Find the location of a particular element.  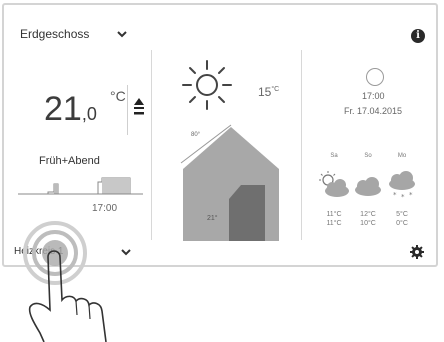

room-label: Erdgeschoss is located at coordinates (55, 34).